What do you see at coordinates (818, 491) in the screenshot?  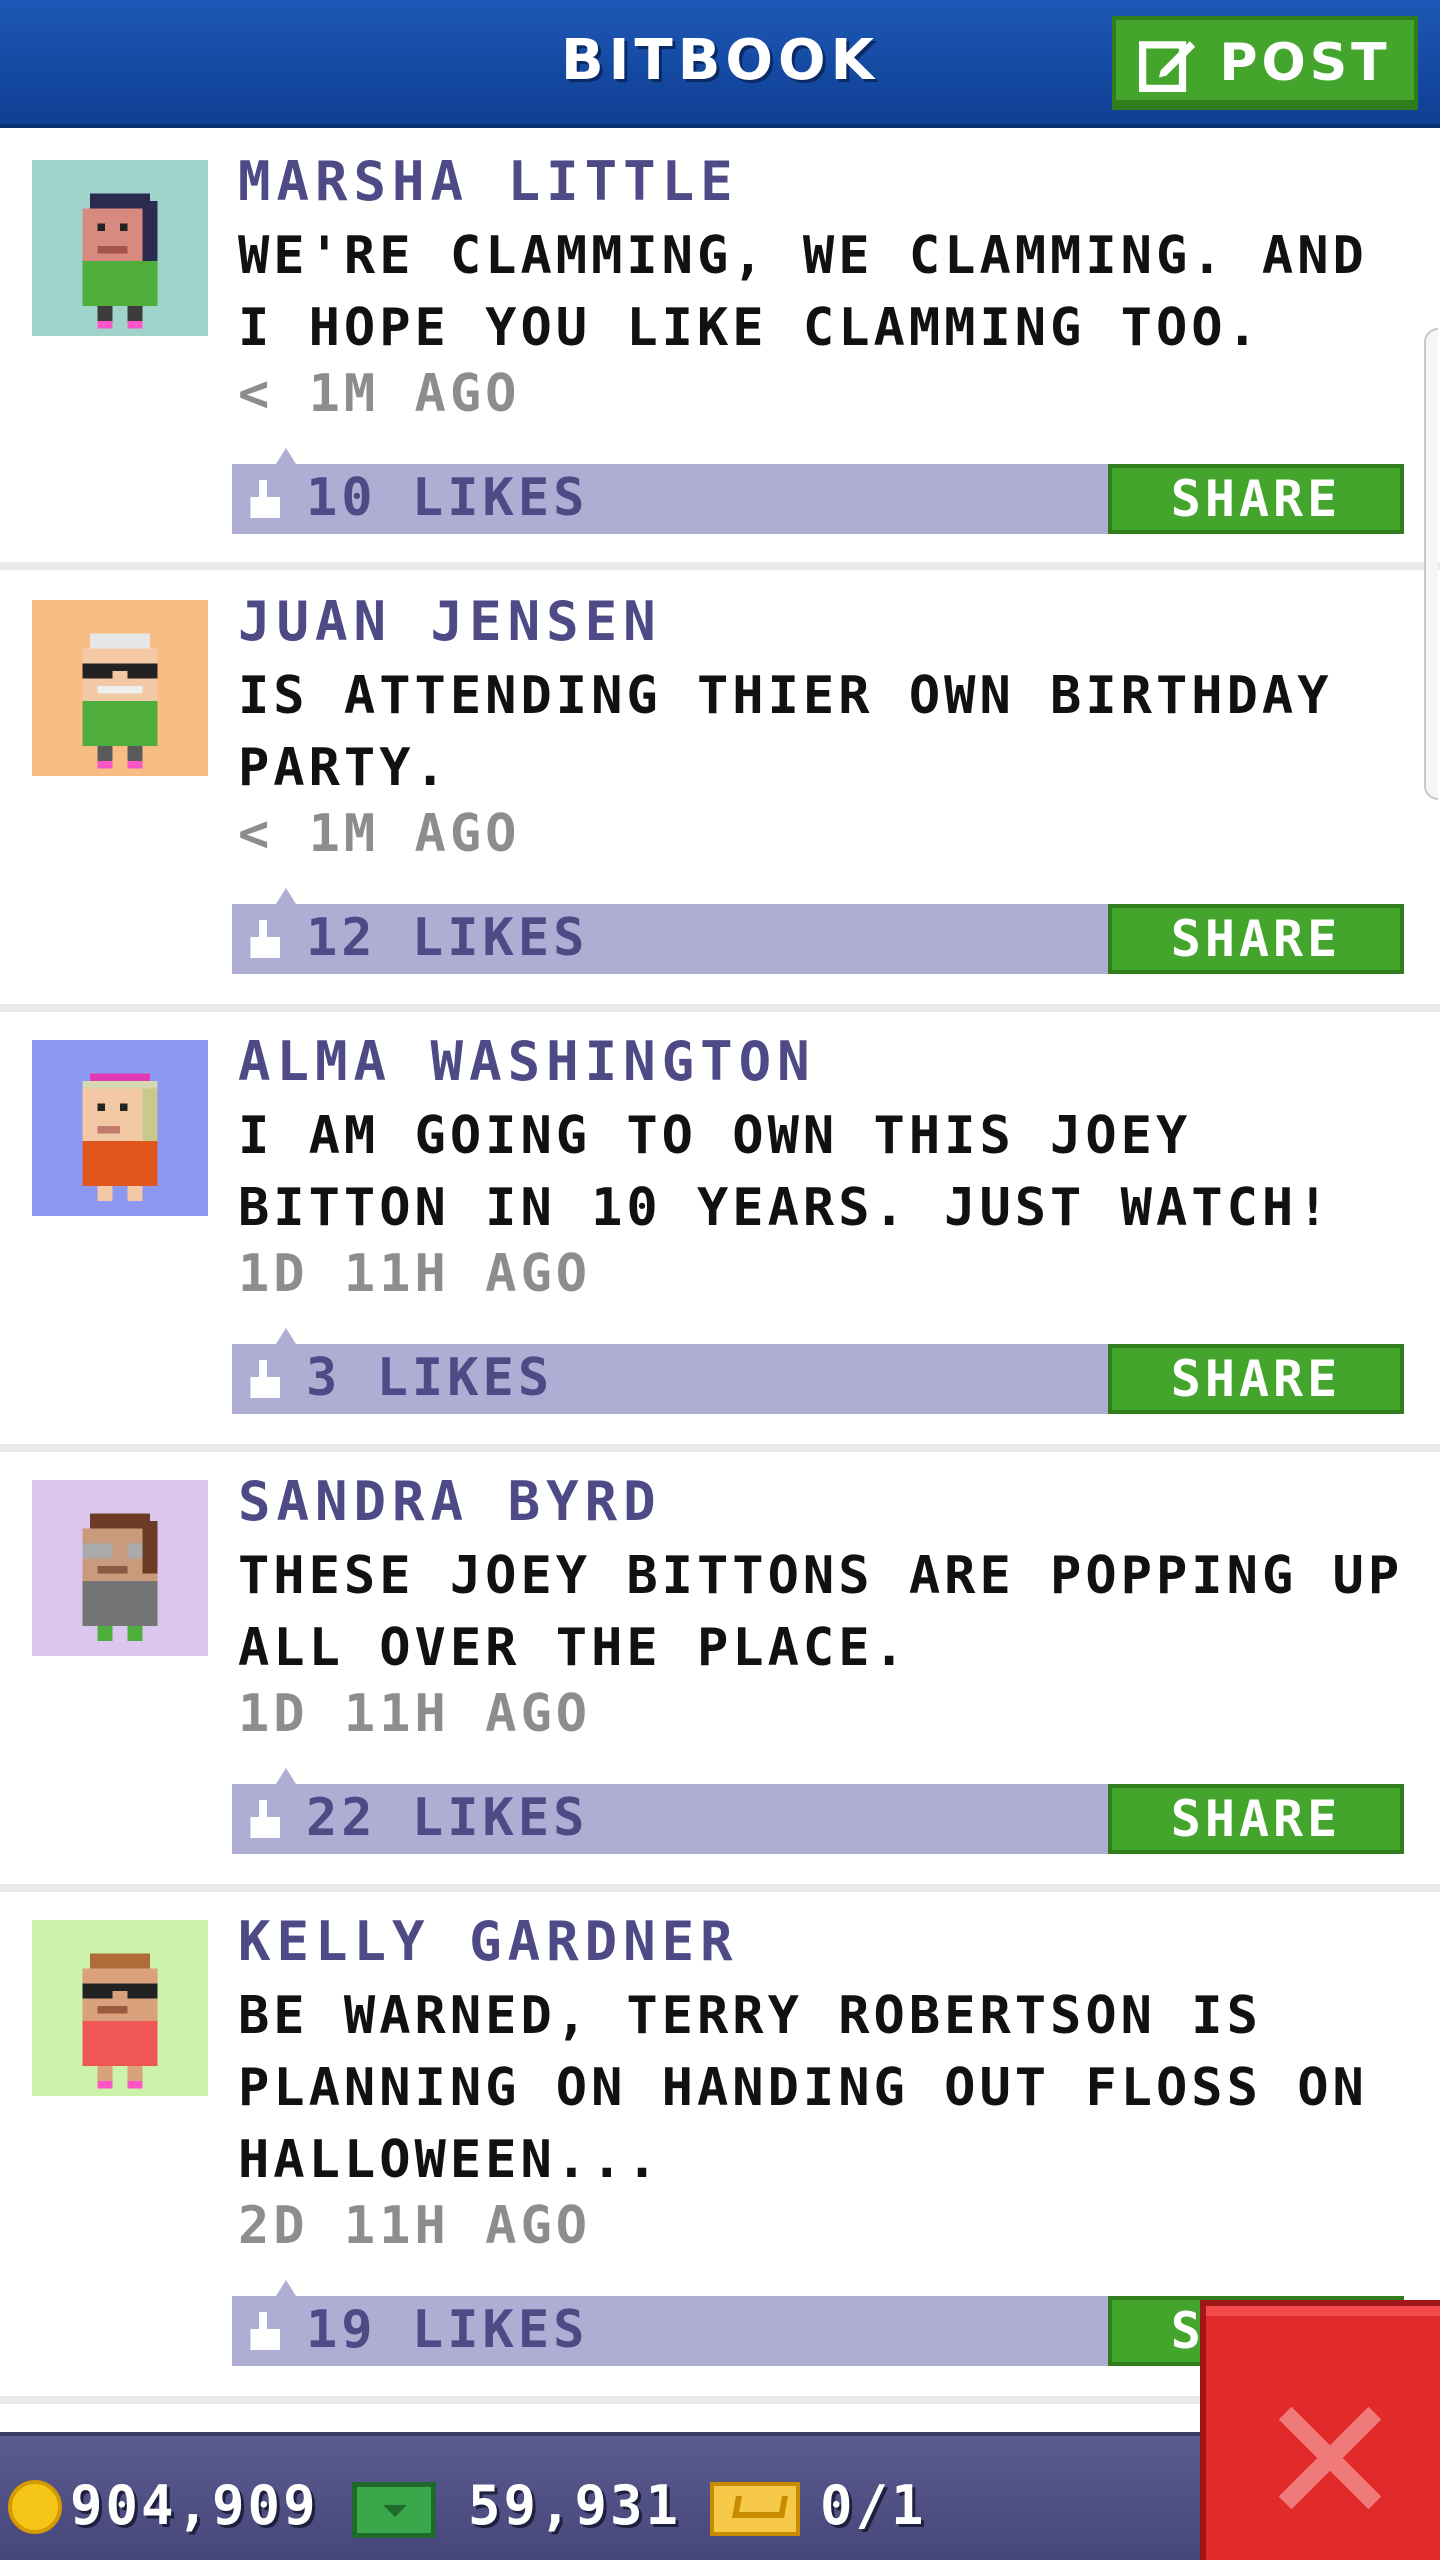 I see `like-bar: 10 LIKES SHARE` at bounding box center [818, 491].